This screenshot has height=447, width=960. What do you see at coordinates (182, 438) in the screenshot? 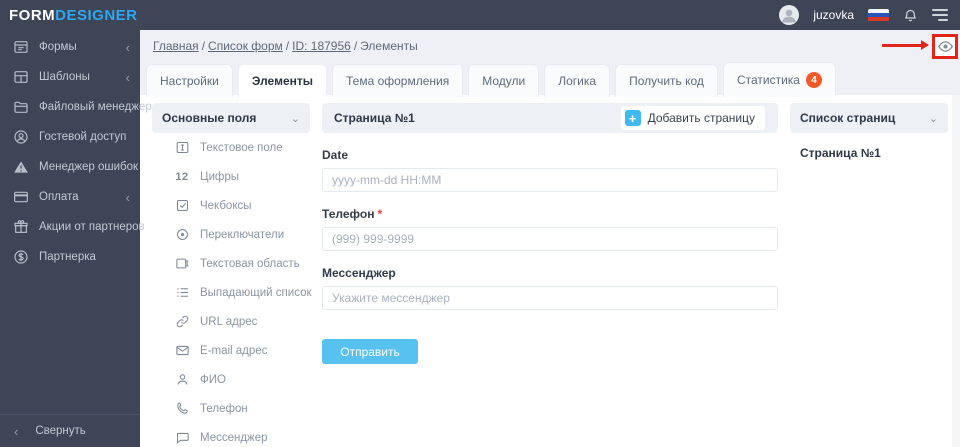
I see `chat-bubble-icon` at bounding box center [182, 438].